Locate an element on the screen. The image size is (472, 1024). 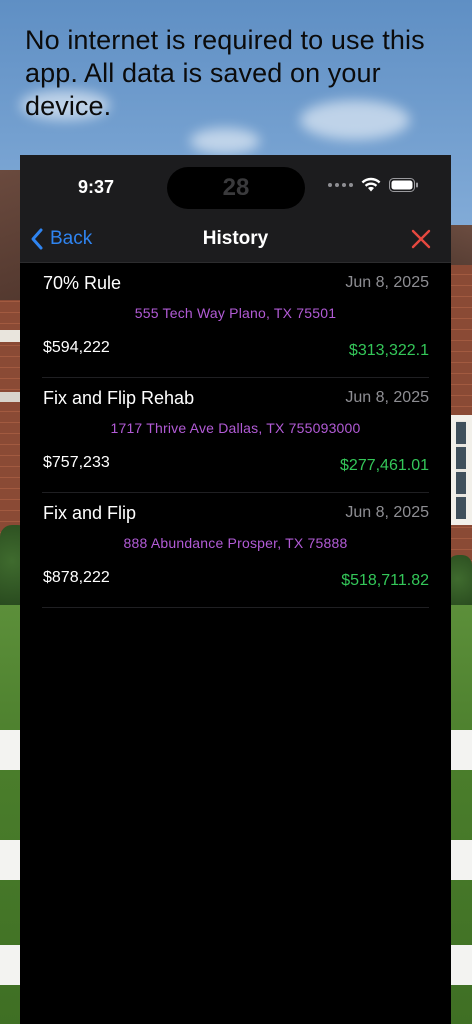
dynamic-island: 28 is located at coordinates (236, 188).